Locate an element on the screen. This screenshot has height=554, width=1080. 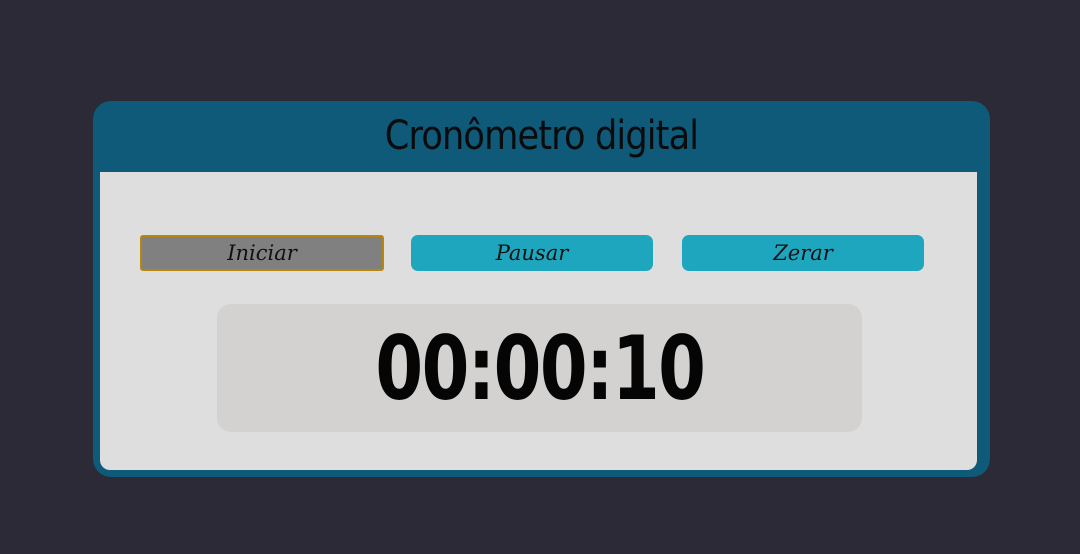
pause-button: Pausar is located at coordinates (532, 253).